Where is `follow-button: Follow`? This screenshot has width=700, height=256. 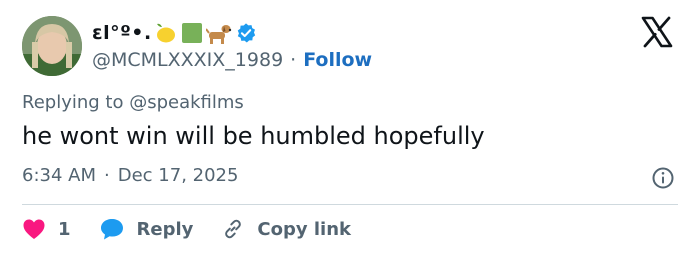
follow-button: Follow is located at coordinates (337, 60).